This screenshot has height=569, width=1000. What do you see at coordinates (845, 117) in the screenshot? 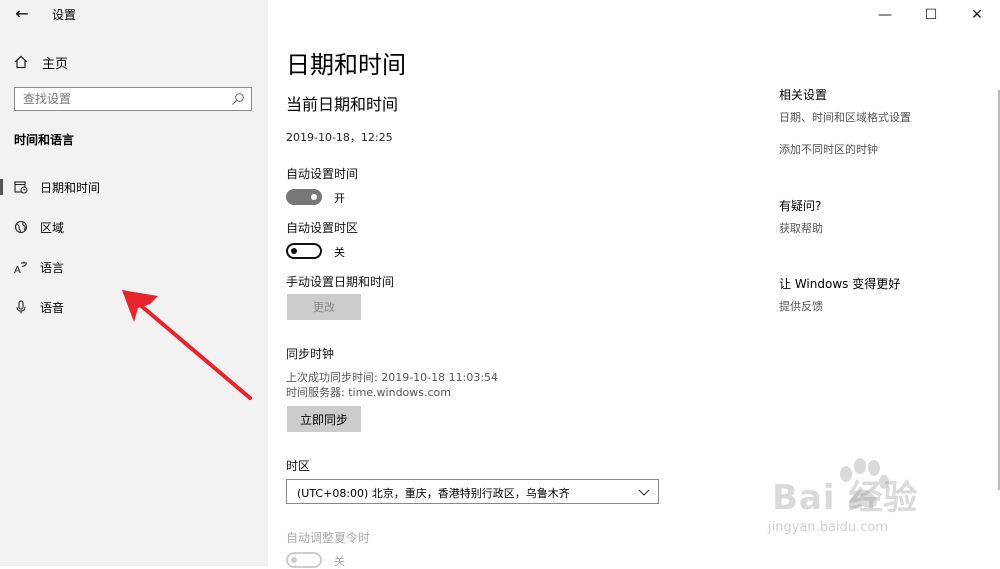
I see `region-format-link: 日期、时间和区域格式设置` at bounding box center [845, 117].